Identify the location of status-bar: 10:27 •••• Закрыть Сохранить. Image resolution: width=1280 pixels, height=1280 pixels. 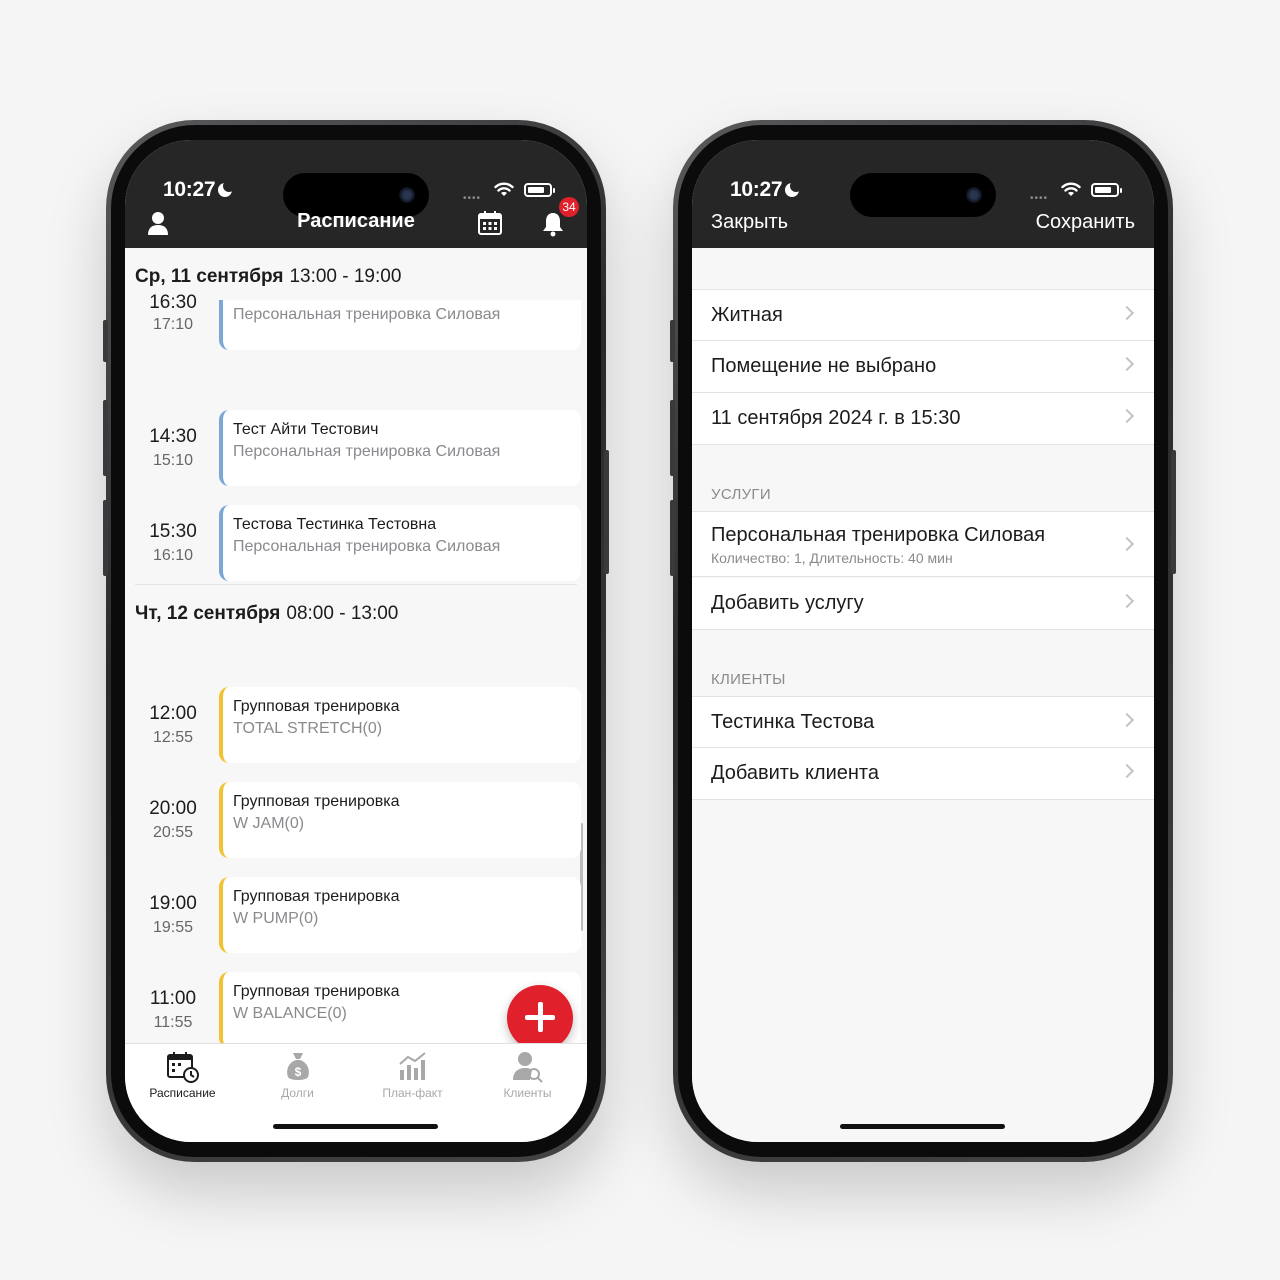
(923, 194).